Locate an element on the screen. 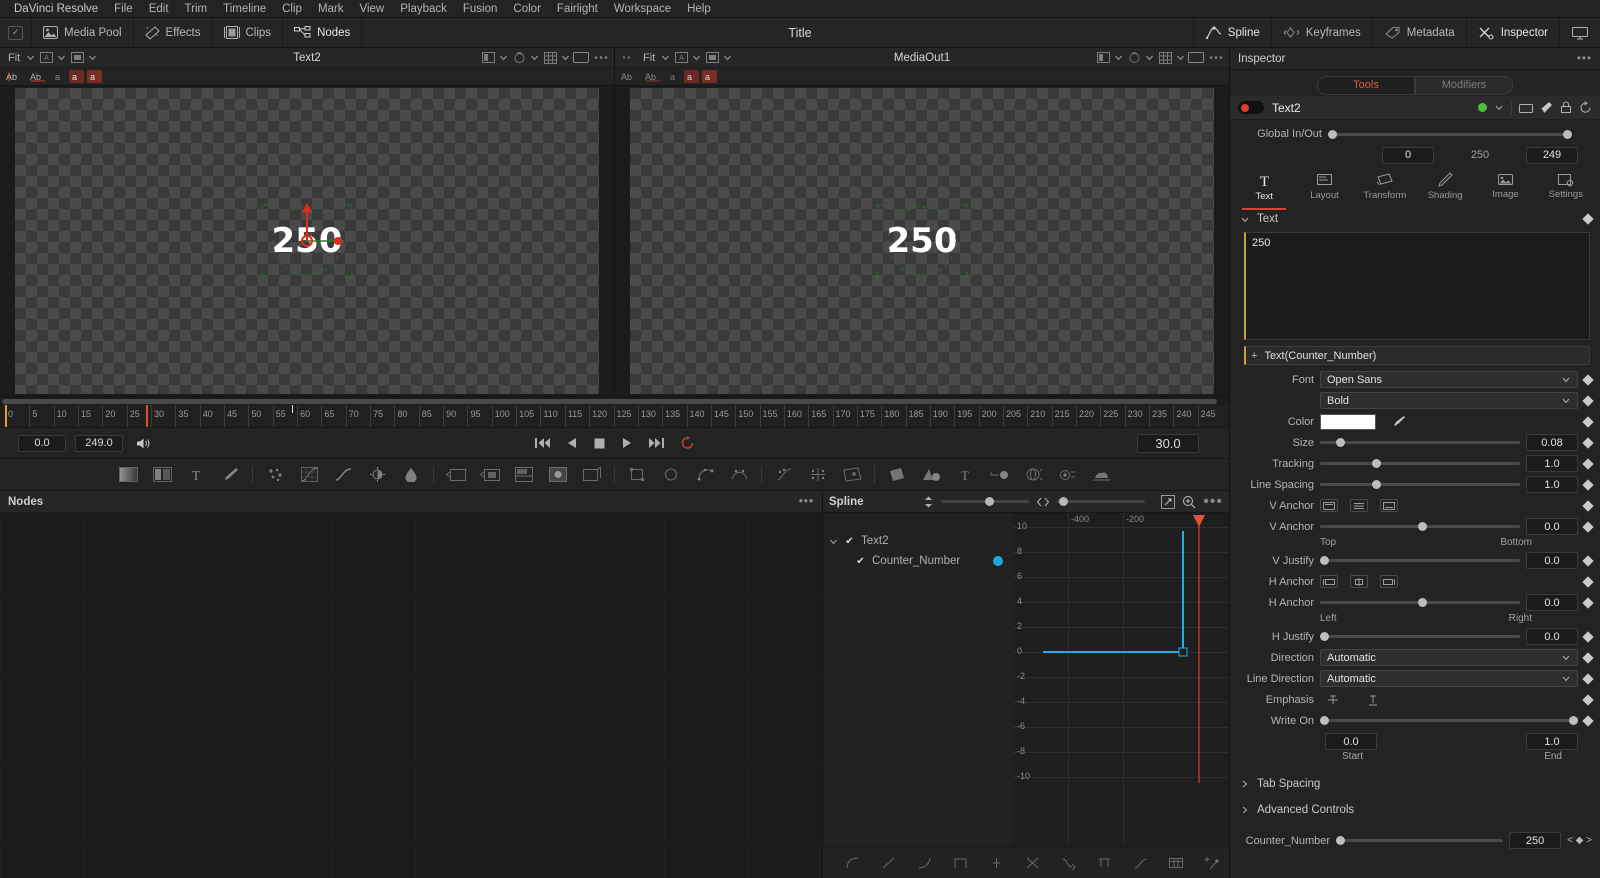 The height and width of the screenshot is (878, 1600). flat-keyframe-icon is located at coordinates (996, 863).